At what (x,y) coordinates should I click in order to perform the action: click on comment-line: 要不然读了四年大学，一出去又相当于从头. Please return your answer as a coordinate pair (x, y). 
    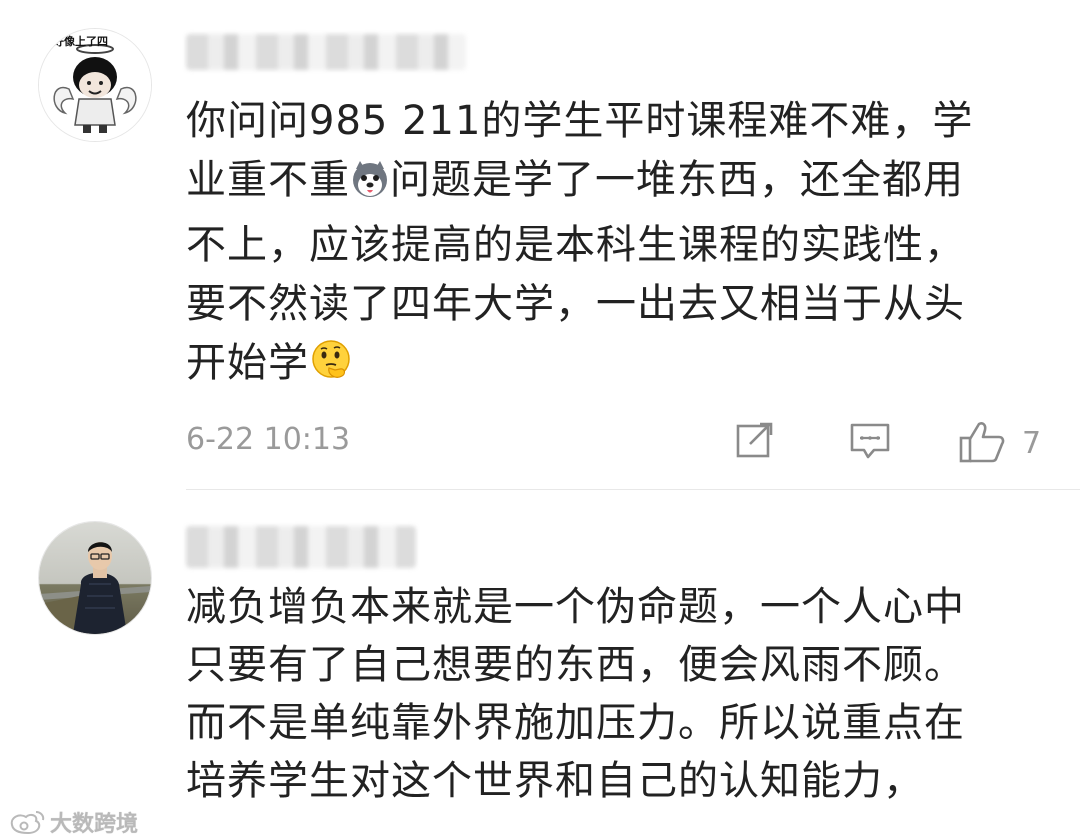
    Looking at the image, I should click on (575, 304).